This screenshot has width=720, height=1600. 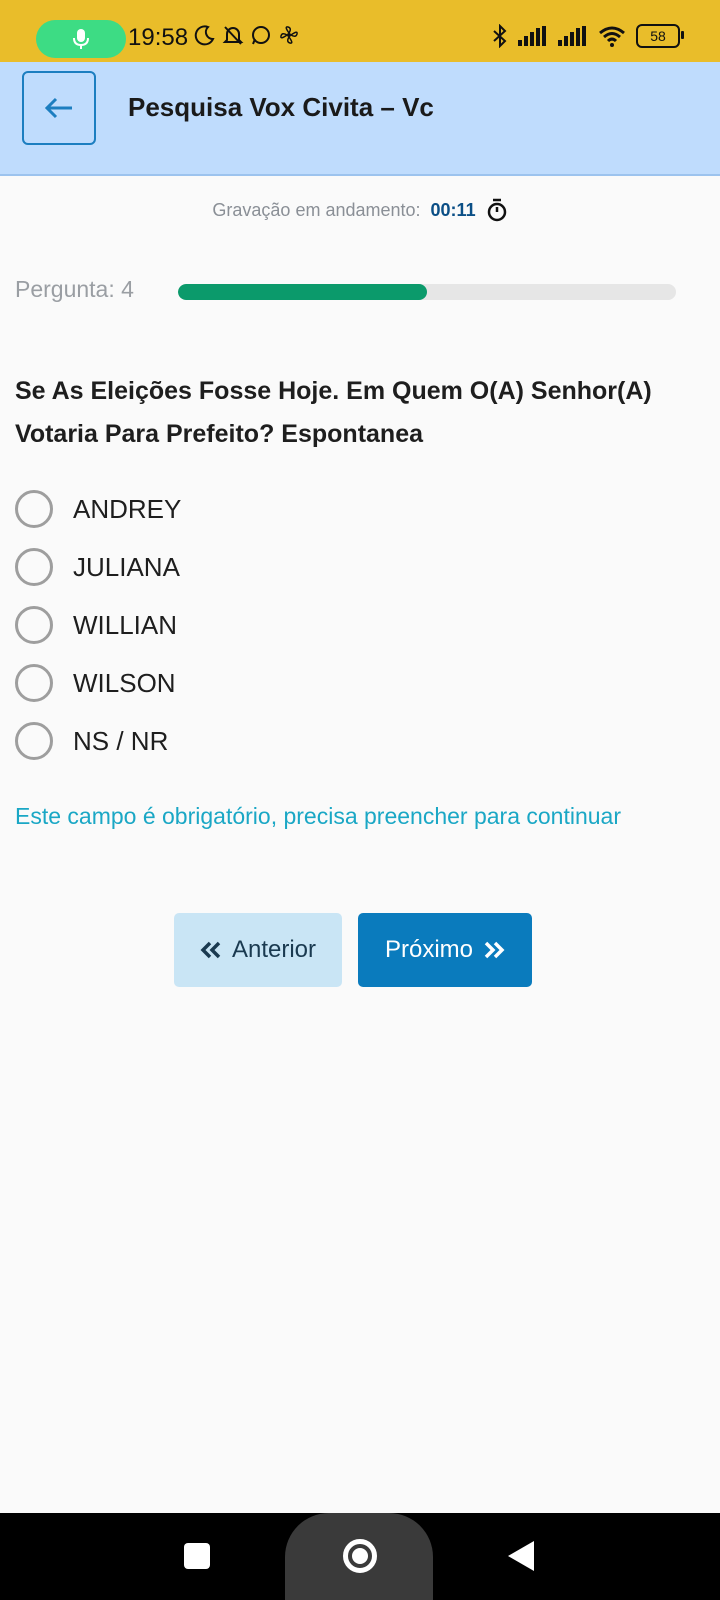 I want to click on option-juliana: JULIANA, so click(x=355, y=567).